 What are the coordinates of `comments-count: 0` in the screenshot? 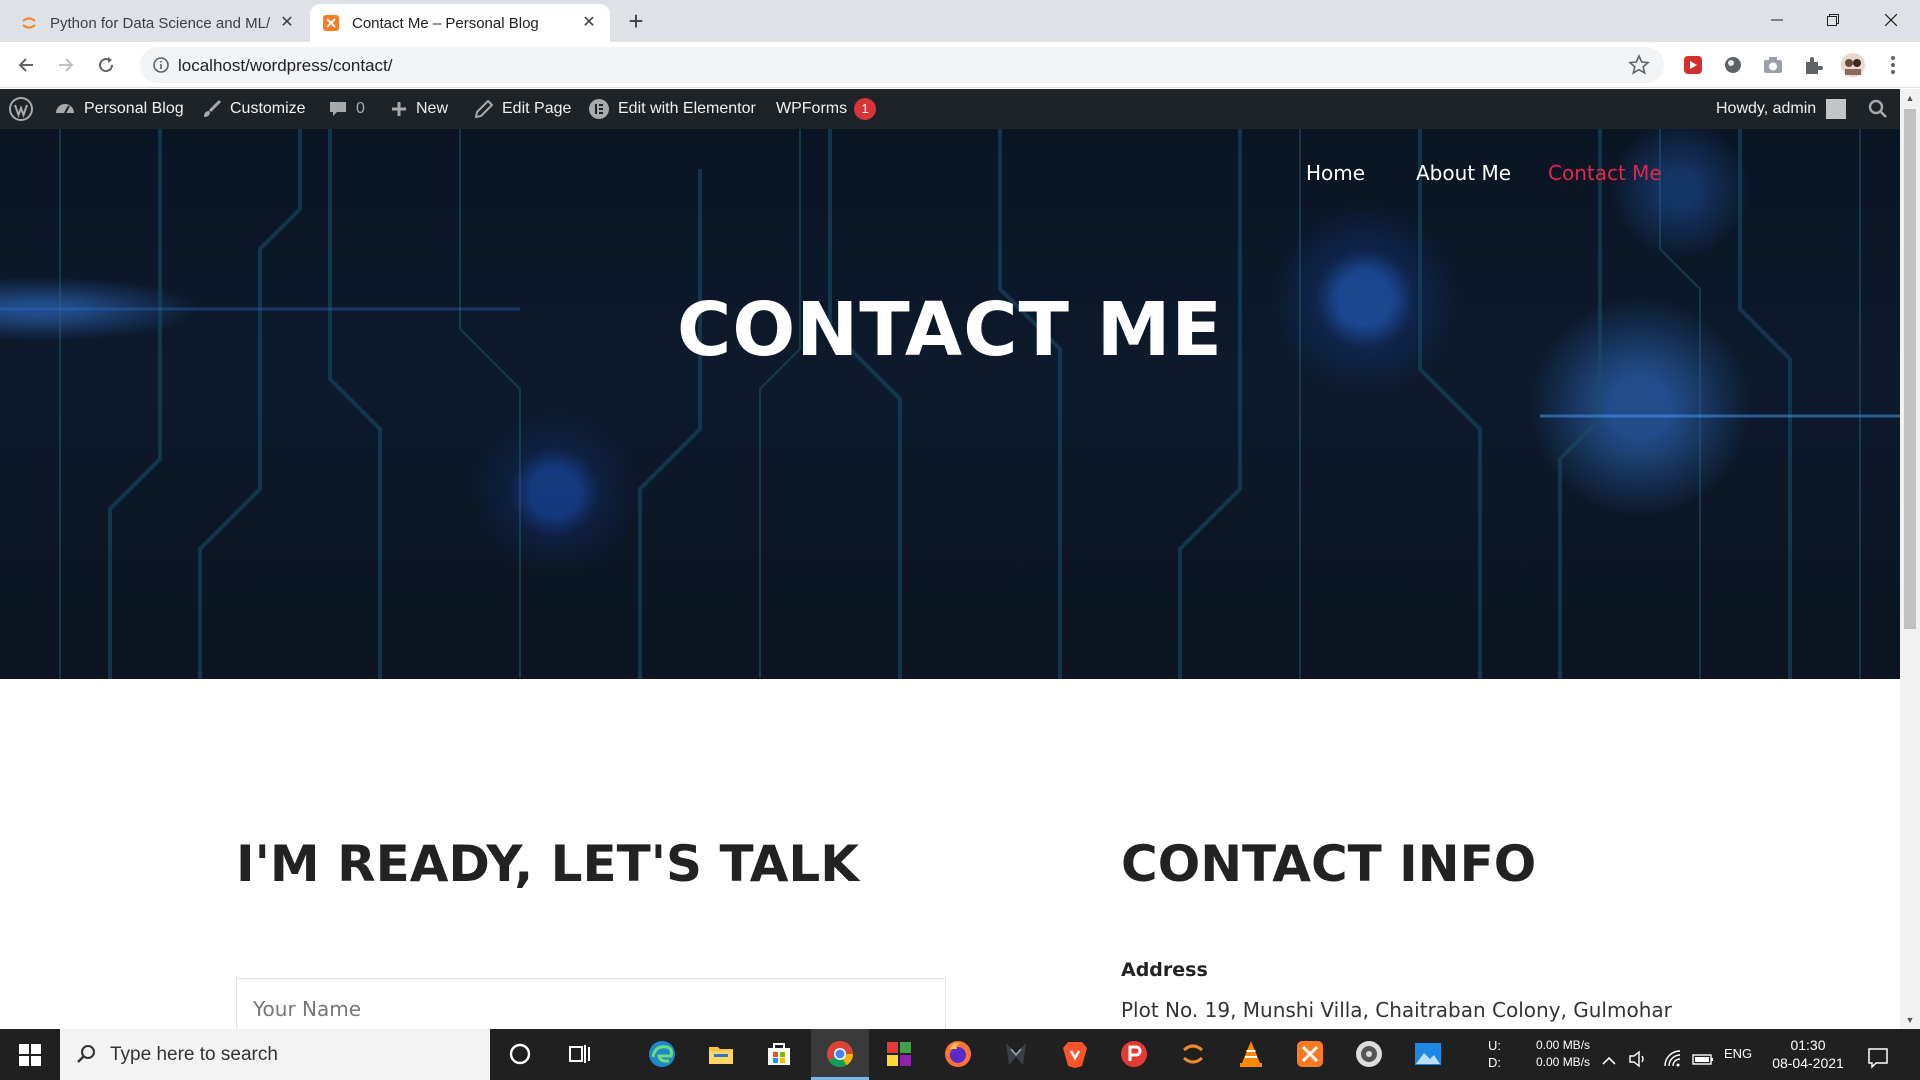 It's located at (360, 108).